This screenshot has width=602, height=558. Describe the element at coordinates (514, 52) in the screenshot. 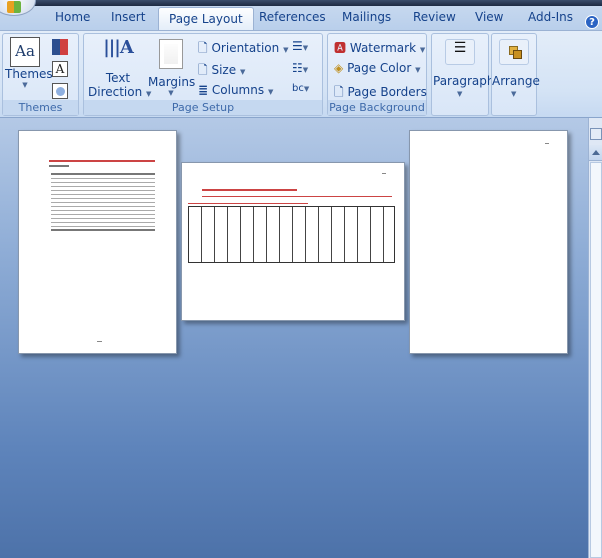

I see `arrange-icon` at that location.